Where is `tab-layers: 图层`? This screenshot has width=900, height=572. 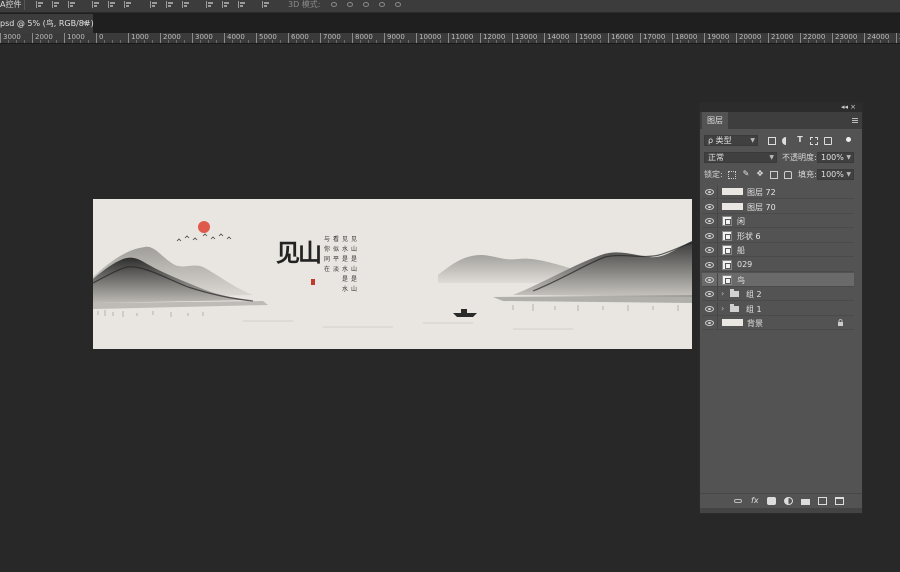 tab-layers: 图层 is located at coordinates (715, 120).